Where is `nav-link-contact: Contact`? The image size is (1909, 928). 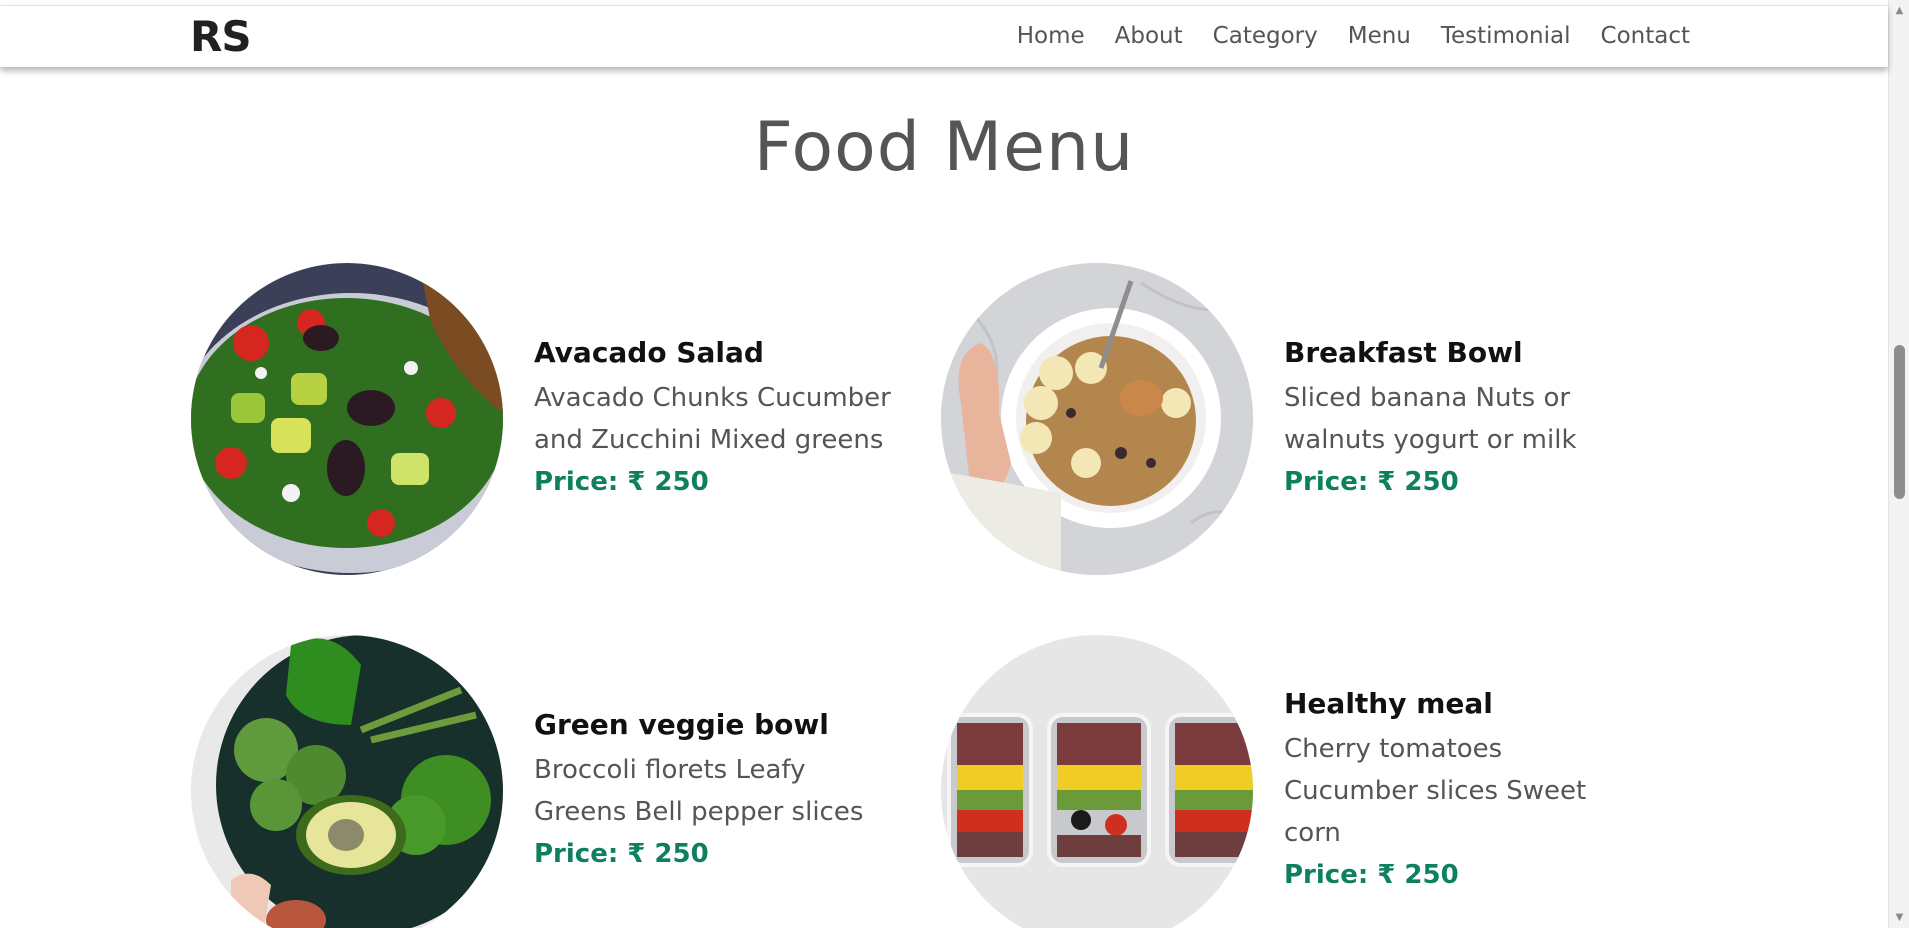
nav-link-contact: Contact is located at coordinates (1645, 37).